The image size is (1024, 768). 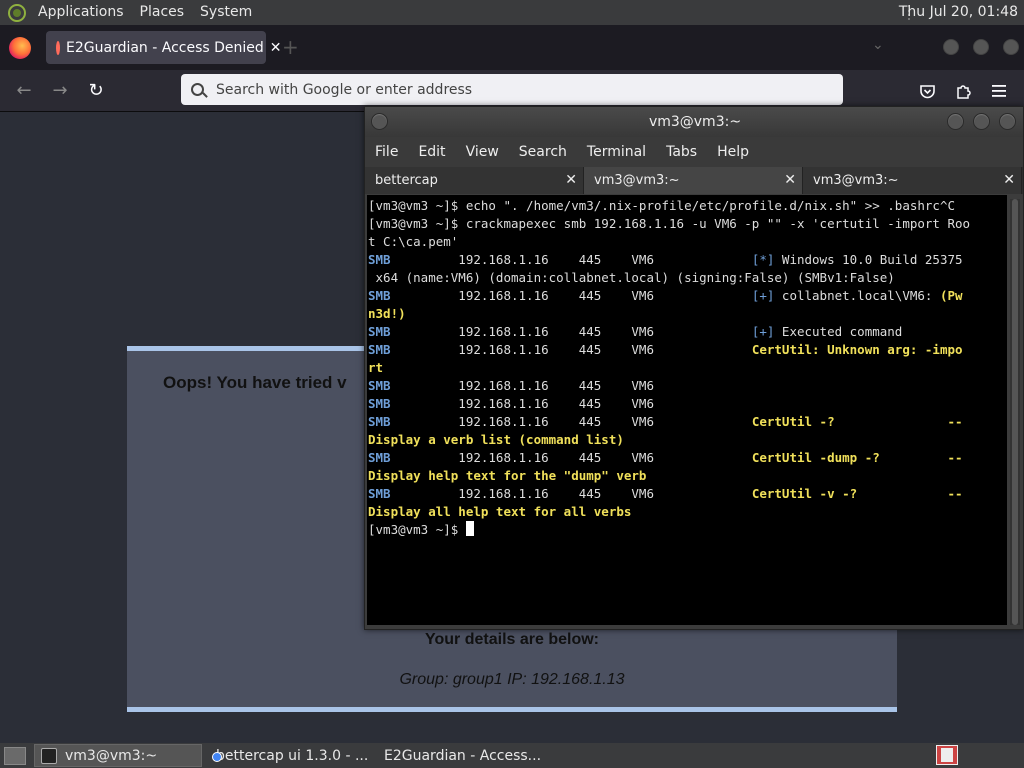 I want to click on terminal-tab-label: vm3@vm3:~, so click(x=856, y=180).